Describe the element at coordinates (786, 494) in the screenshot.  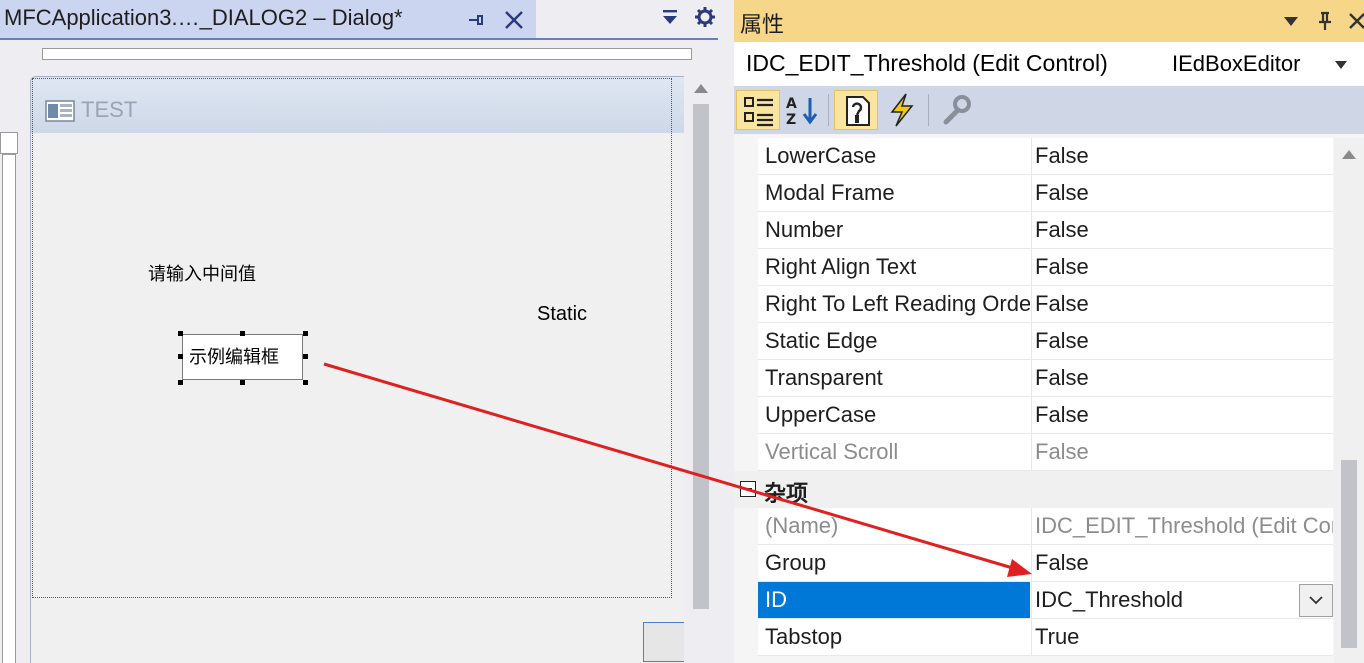
I see `category-label: 杂项` at that location.